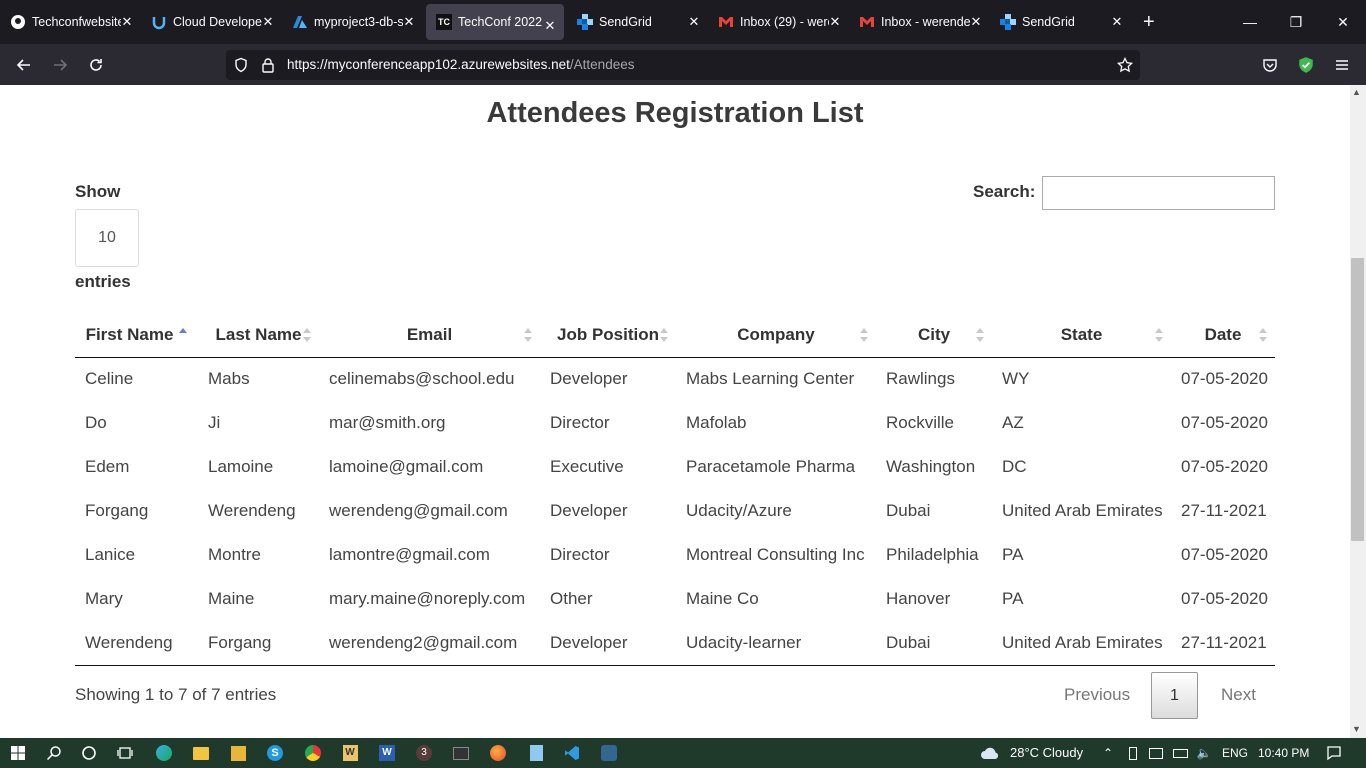 This screenshot has height=768, width=1366. What do you see at coordinates (1334, 753) in the screenshot?
I see `notification-icon` at bounding box center [1334, 753].